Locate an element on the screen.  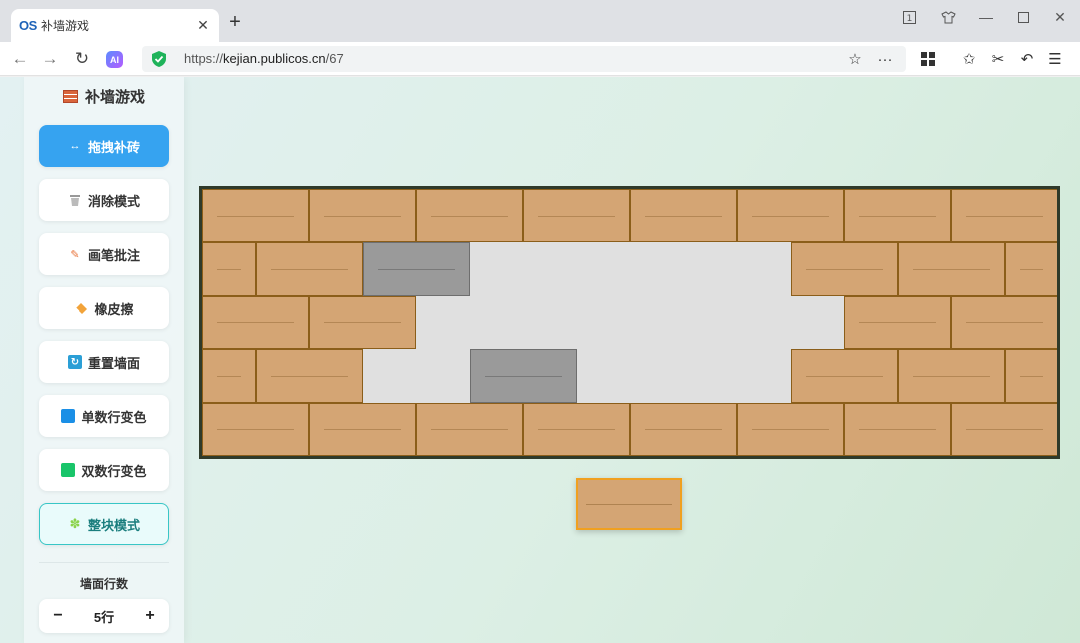
wall-rows-stepper: − 5行 + is located at coordinates (104, 616).